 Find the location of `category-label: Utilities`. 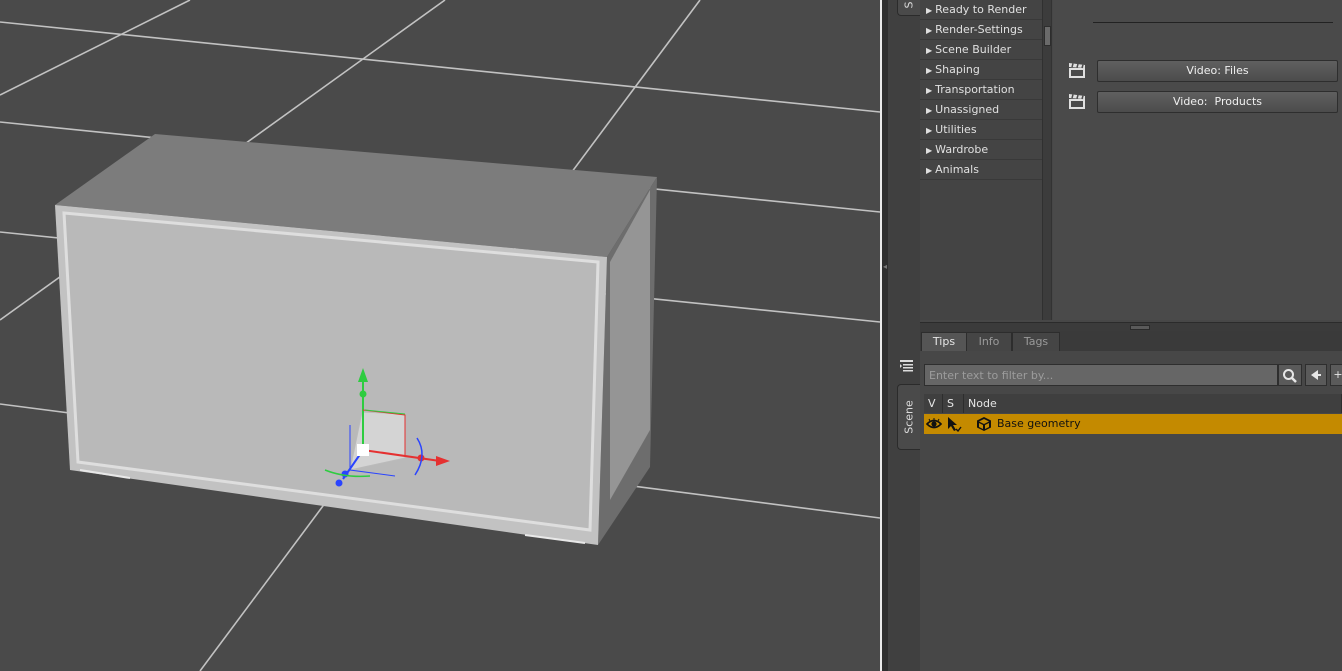

category-label: Utilities is located at coordinates (956, 129).